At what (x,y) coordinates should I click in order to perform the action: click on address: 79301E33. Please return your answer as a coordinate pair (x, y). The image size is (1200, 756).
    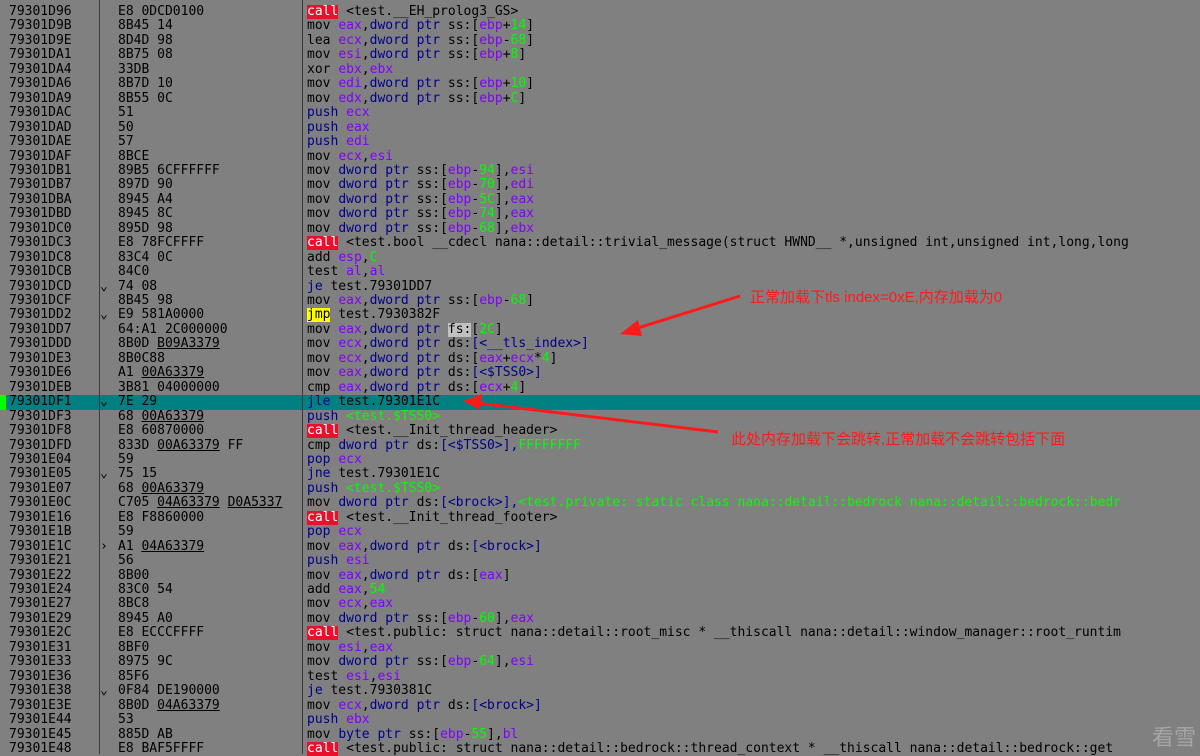
    Looking at the image, I should click on (55, 662).